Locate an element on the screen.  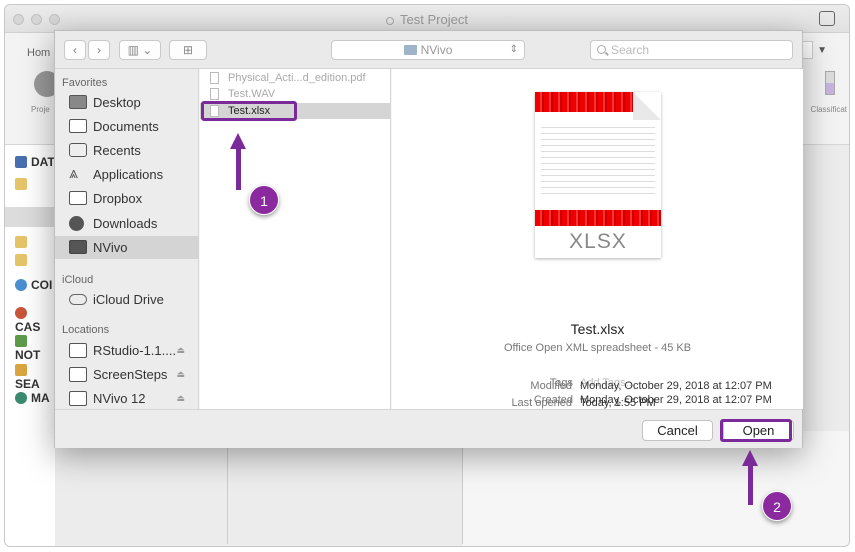
highlight-test-xlsx is located at coordinates (249, 111).